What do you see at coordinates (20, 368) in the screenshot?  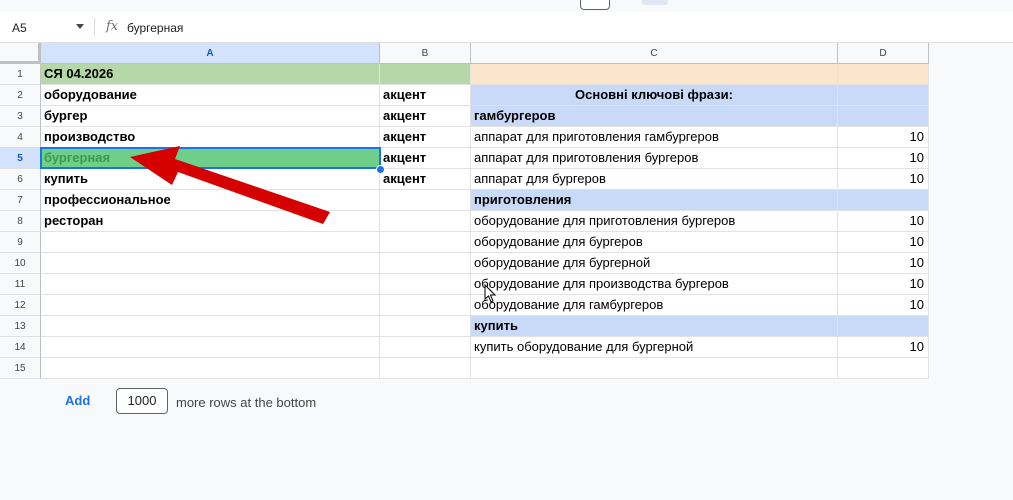 I see `row-header-15: 15` at bounding box center [20, 368].